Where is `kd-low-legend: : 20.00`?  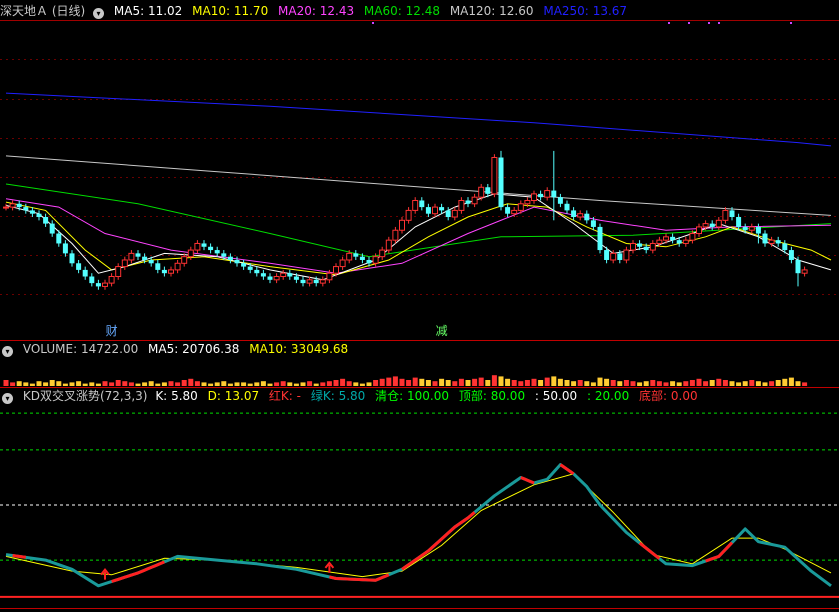
kd-low-legend: : 20.00 is located at coordinates (608, 396).